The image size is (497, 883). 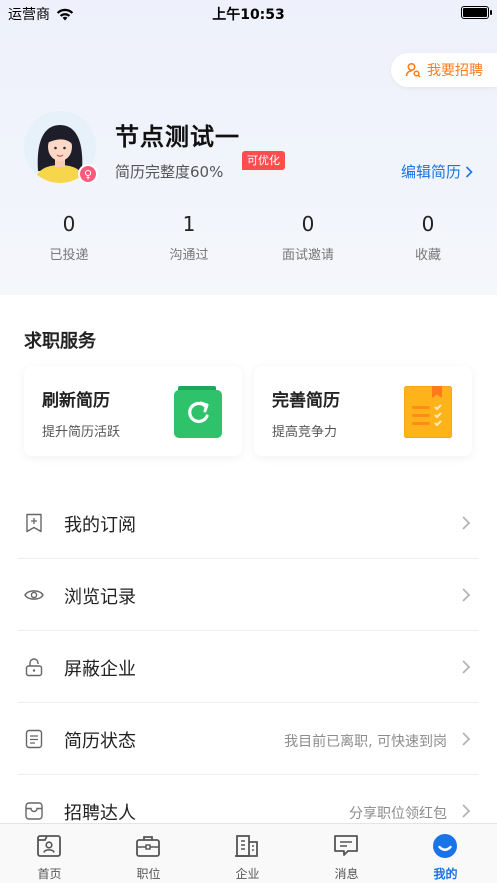 What do you see at coordinates (363, 411) in the screenshot?
I see `complete-resume-card: 完善简历 提高竞争力` at bounding box center [363, 411].